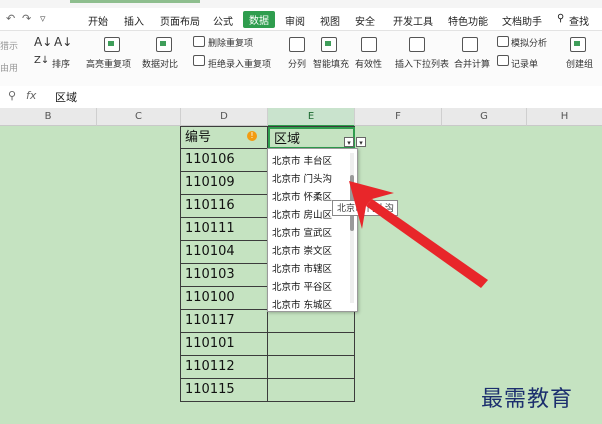 The height and width of the screenshot is (424, 602). What do you see at coordinates (527, 399) in the screenshot?
I see `watermark-logo: 最需教育` at bounding box center [527, 399].